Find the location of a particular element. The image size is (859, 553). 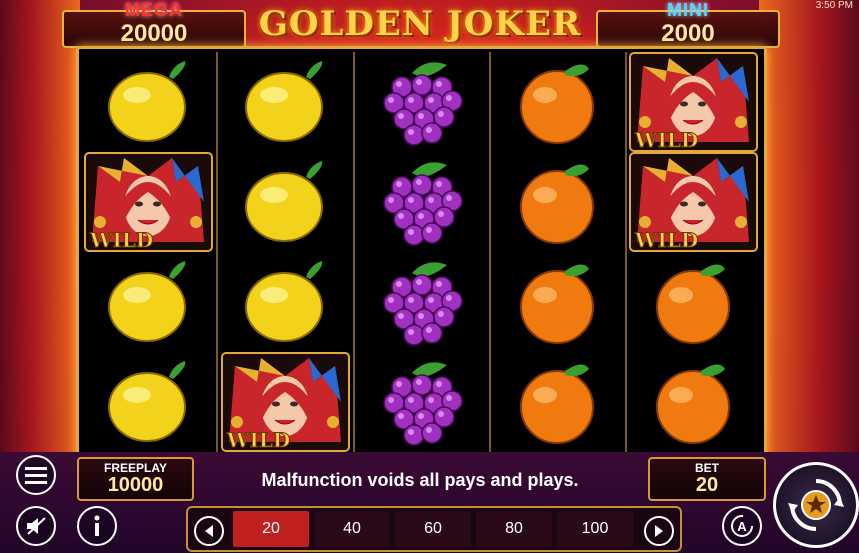

game-title: GOLDEN JOKER 100 is located at coordinates (420, 44).